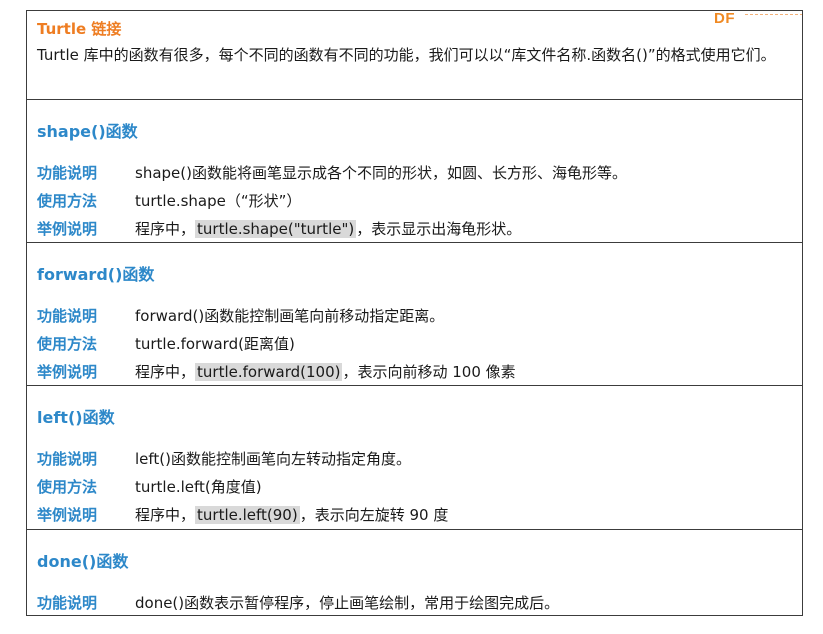 The image size is (823, 634). Describe the element at coordinates (79, 29) in the screenshot. I see `intro-title: Turtle 链接` at that location.